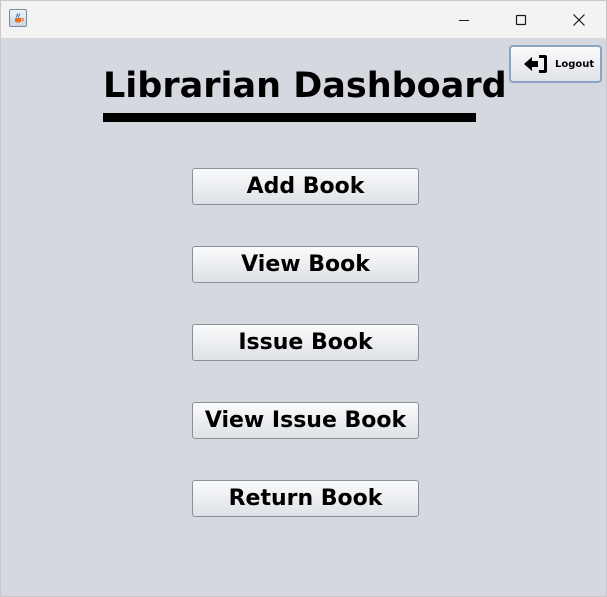 This screenshot has height=597, width=607. Describe the element at coordinates (535, 64) in the screenshot. I see `logout-arrow-icon` at that location.